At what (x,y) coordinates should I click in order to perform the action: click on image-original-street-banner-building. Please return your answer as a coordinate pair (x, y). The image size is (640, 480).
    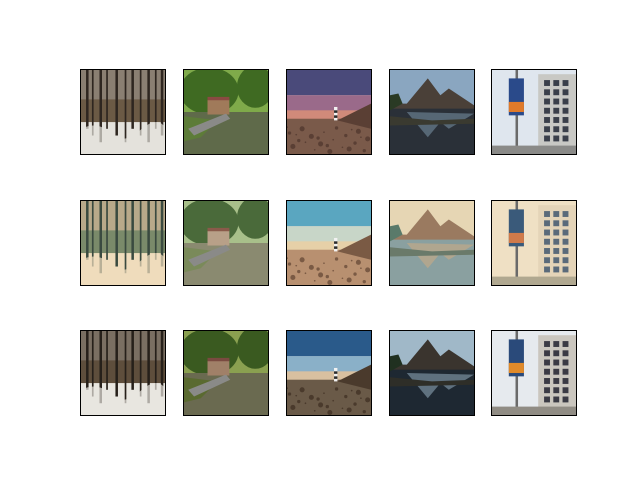
    Looking at the image, I should click on (534, 112).